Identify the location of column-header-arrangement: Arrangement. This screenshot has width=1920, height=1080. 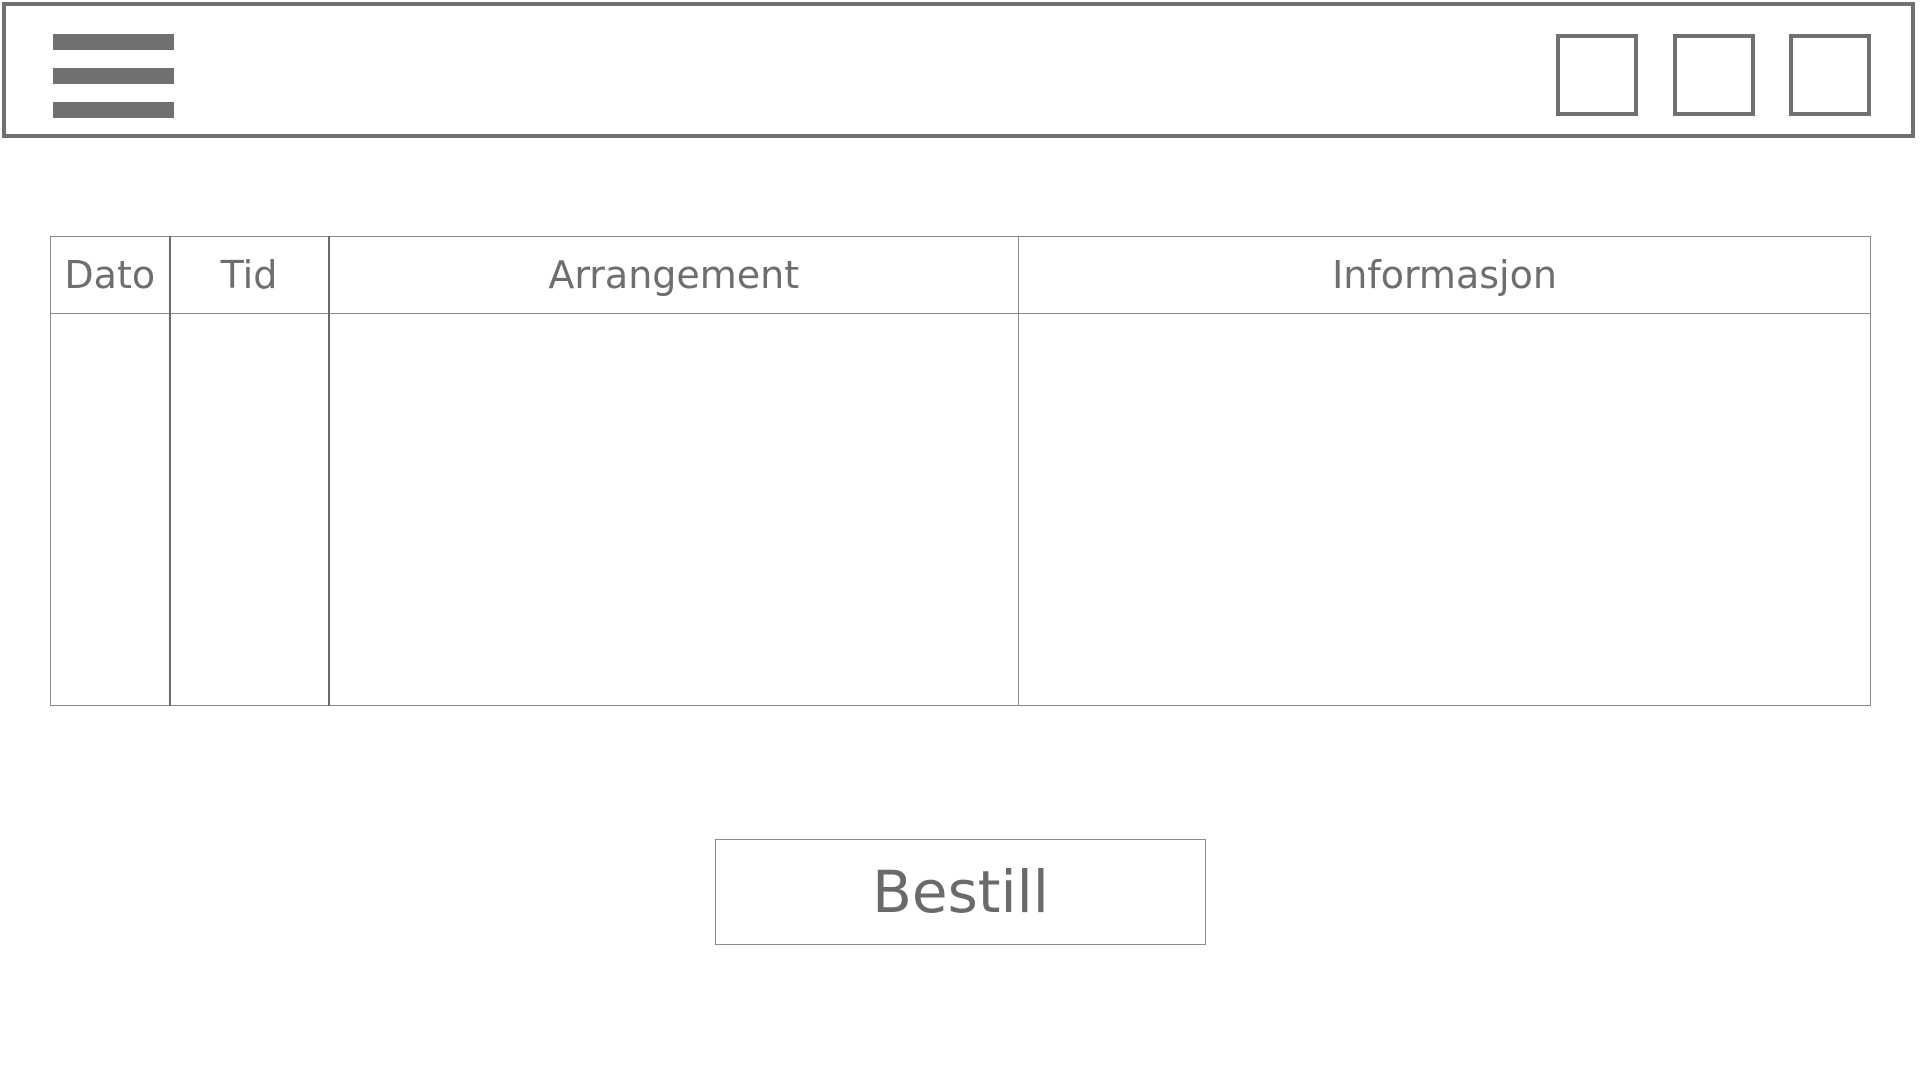
(673, 275).